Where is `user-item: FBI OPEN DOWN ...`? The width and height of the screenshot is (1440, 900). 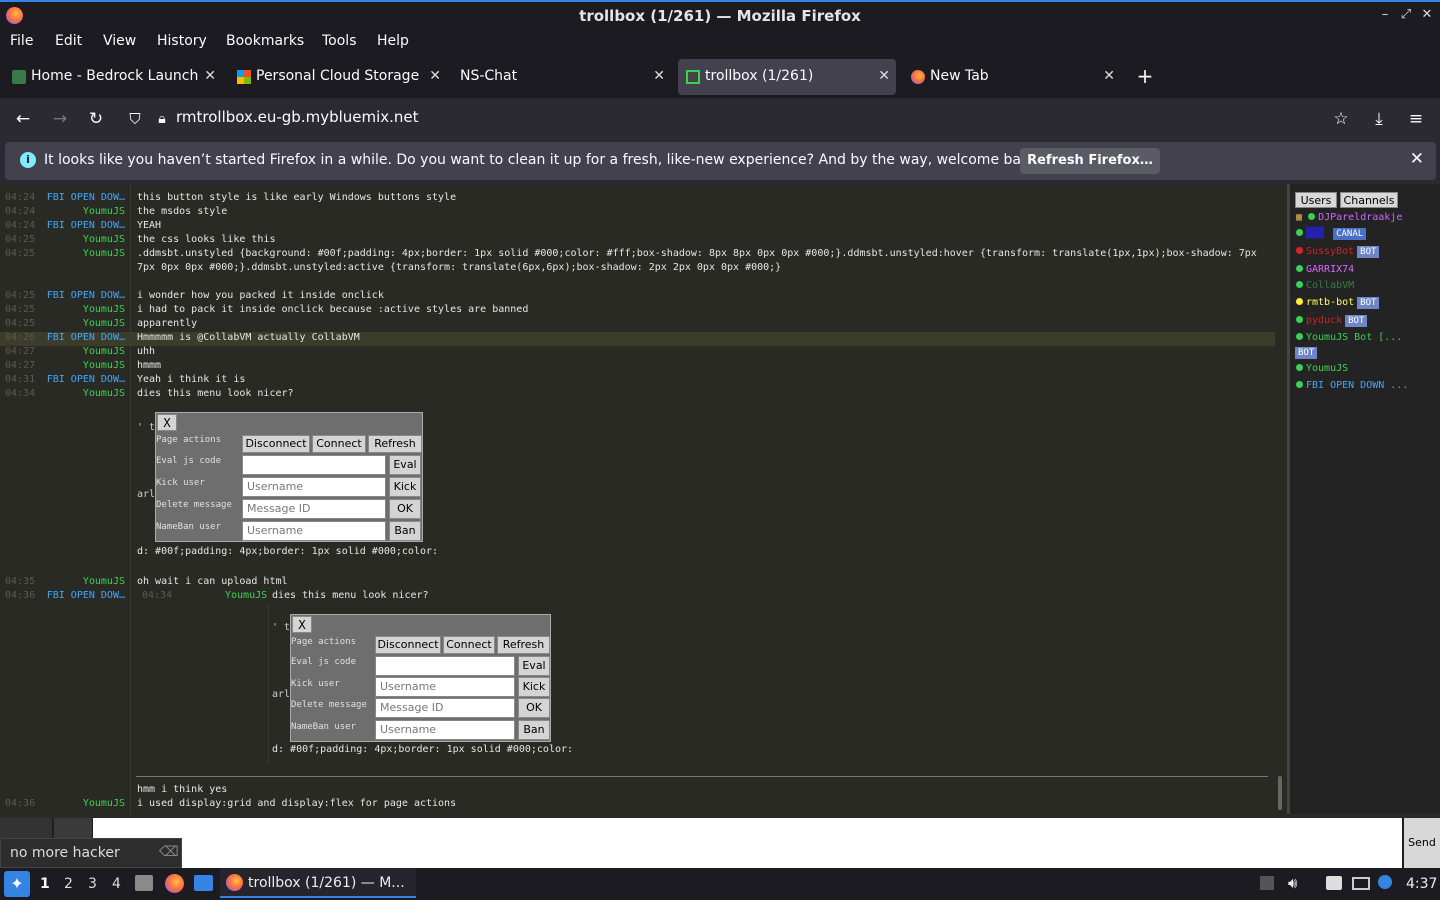 user-item: FBI OPEN DOWN ... is located at coordinates (1352, 385).